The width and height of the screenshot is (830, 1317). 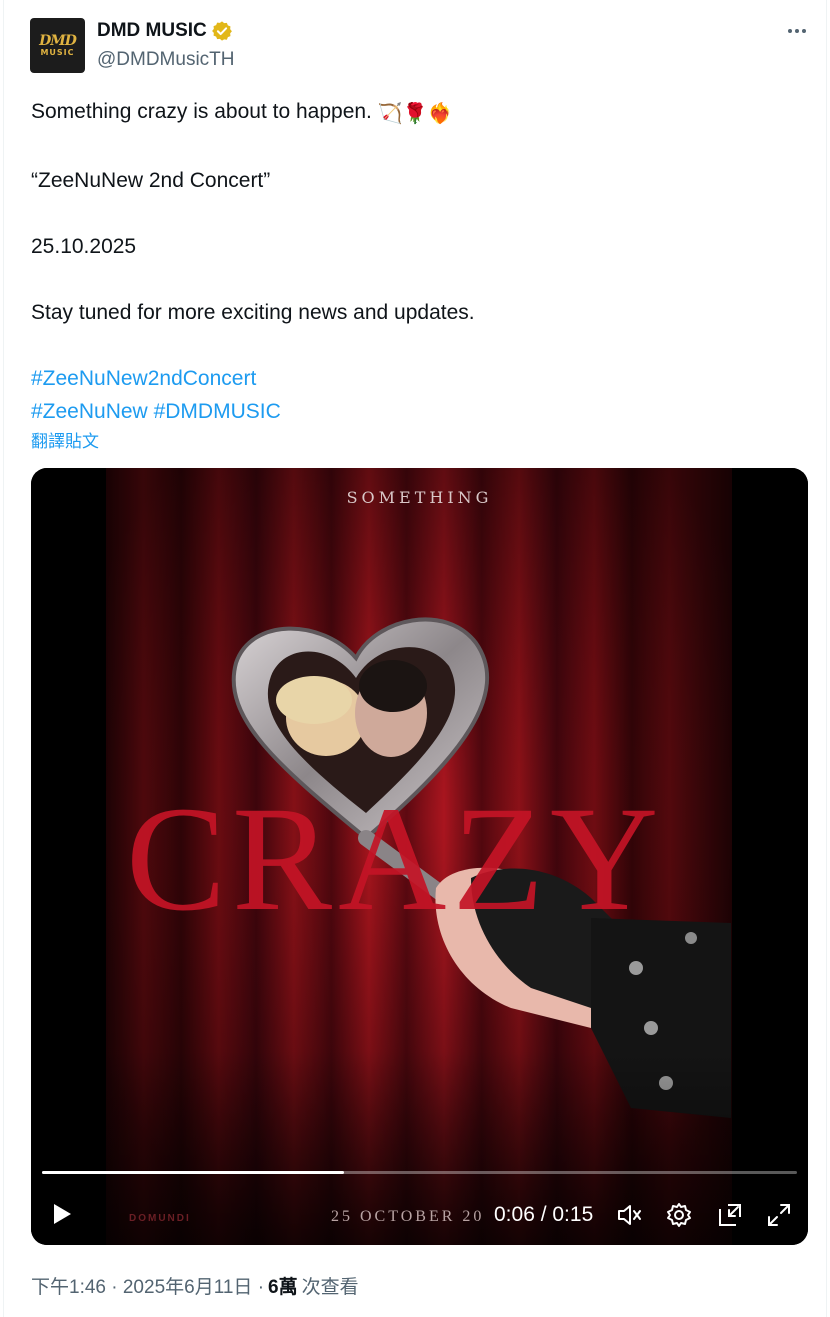 I want to click on heart-on-fire-emoji: ❤️‍🔥, so click(x=440, y=114).